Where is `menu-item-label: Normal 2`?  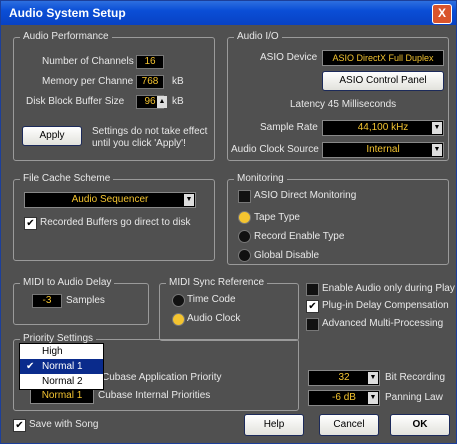 menu-item-label: Normal 2 is located at coordinates (62, 381).